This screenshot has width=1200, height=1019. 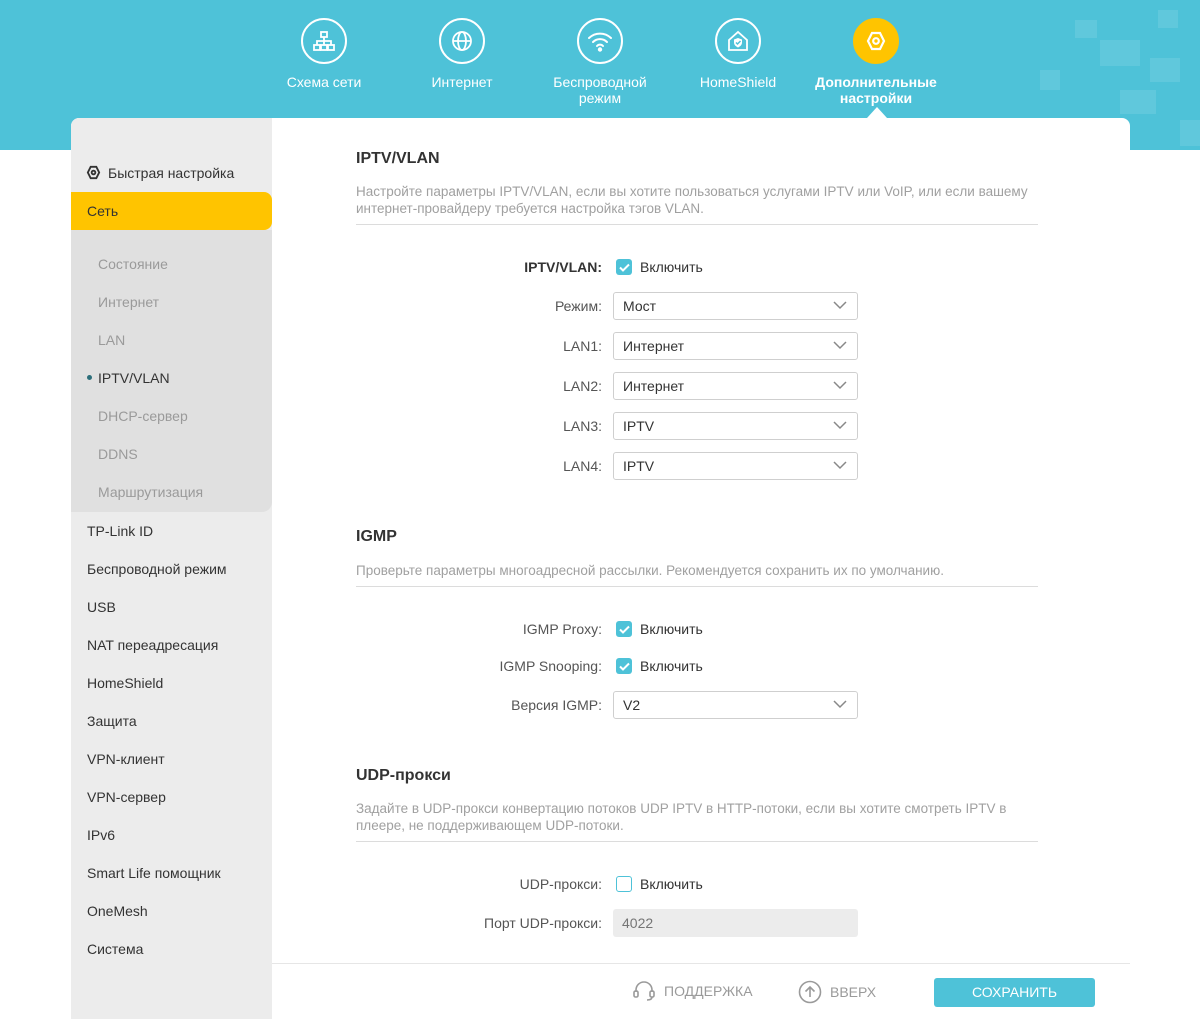 I want to click on sidebar-item-ipv6: IPv6, so click(x=101, y=835).